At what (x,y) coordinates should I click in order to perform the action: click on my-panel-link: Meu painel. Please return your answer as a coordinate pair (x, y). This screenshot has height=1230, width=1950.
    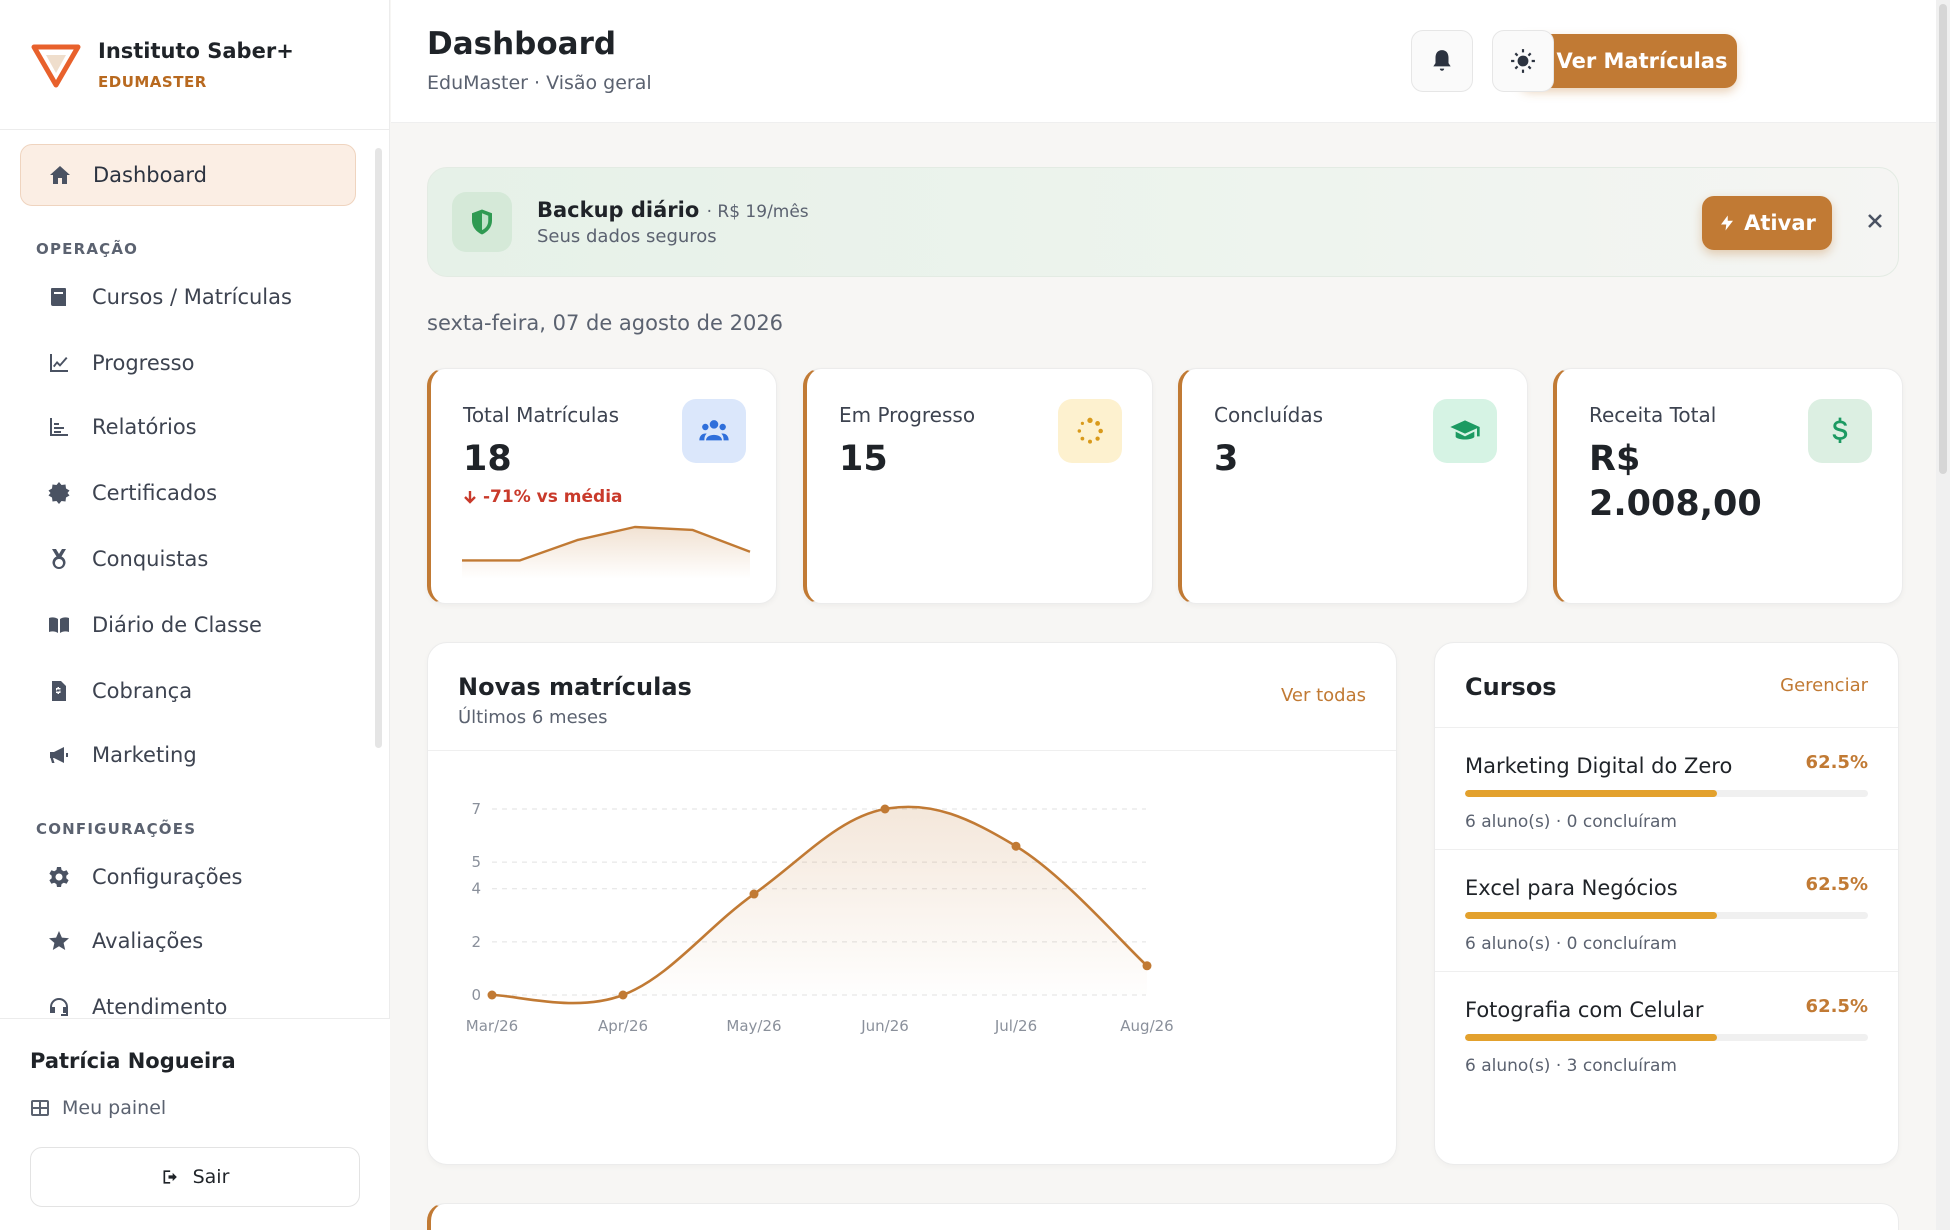
    Looking at the image, I should click on (98, 1108).